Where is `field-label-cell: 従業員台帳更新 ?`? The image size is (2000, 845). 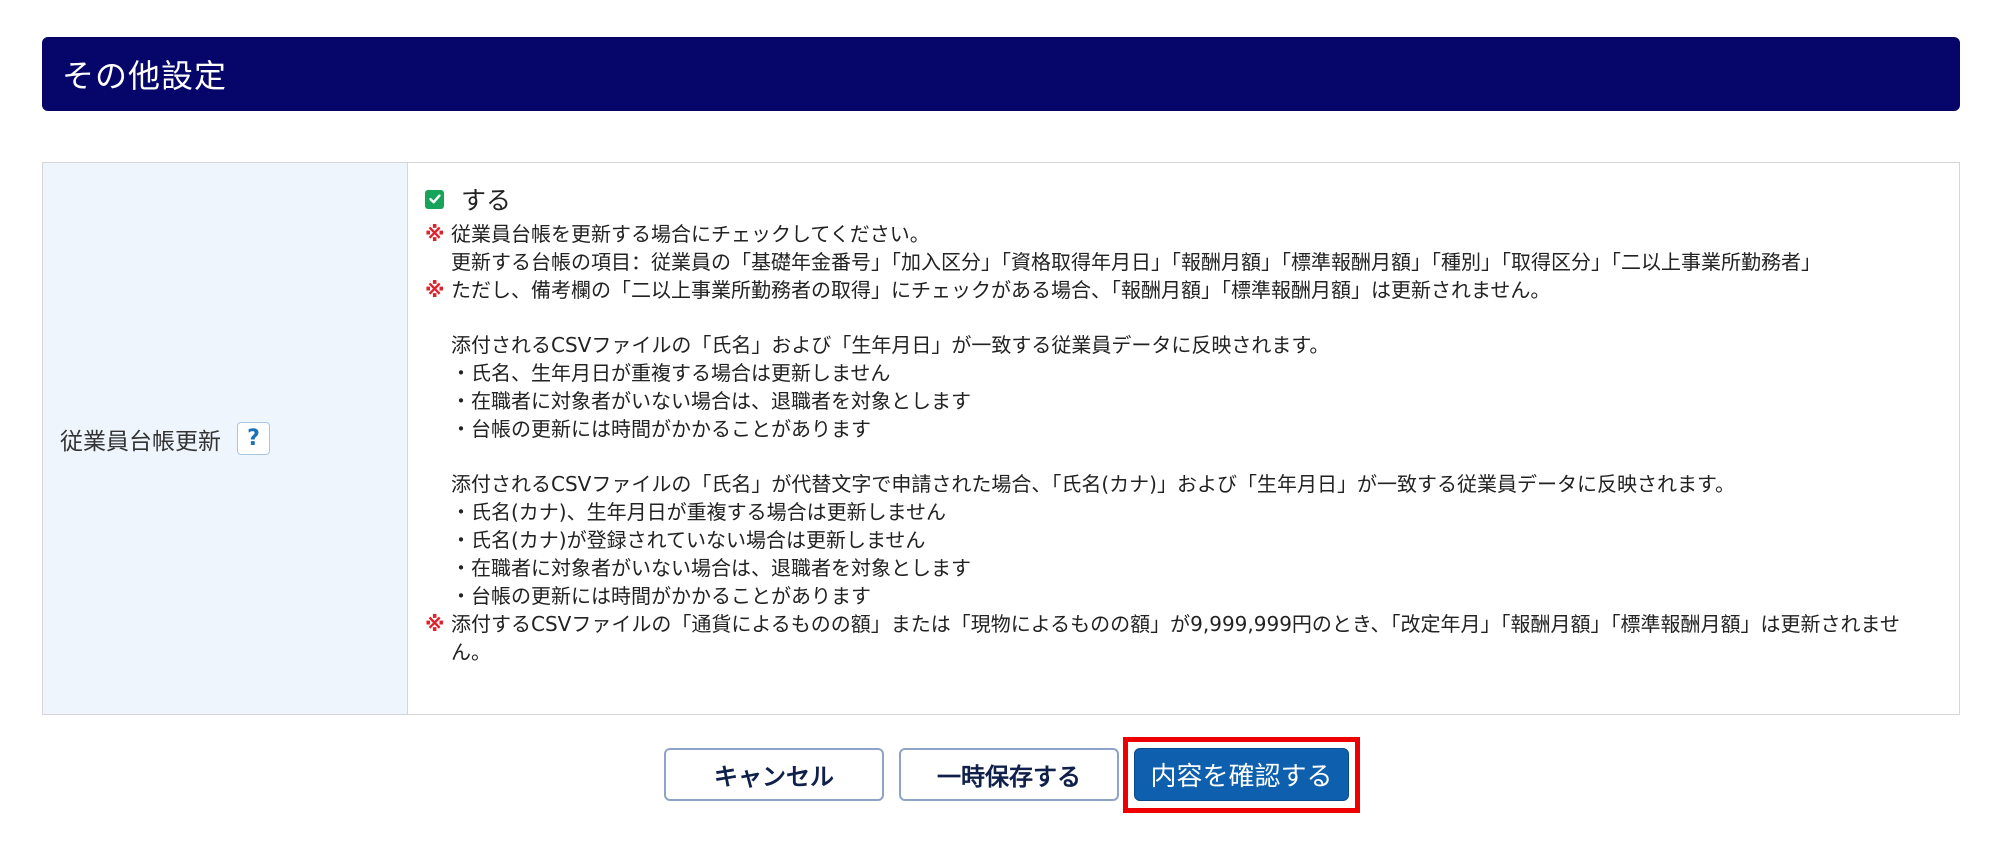
field-label-cell: 従業員台帳更新 ? is located at coordinates (225, 438).